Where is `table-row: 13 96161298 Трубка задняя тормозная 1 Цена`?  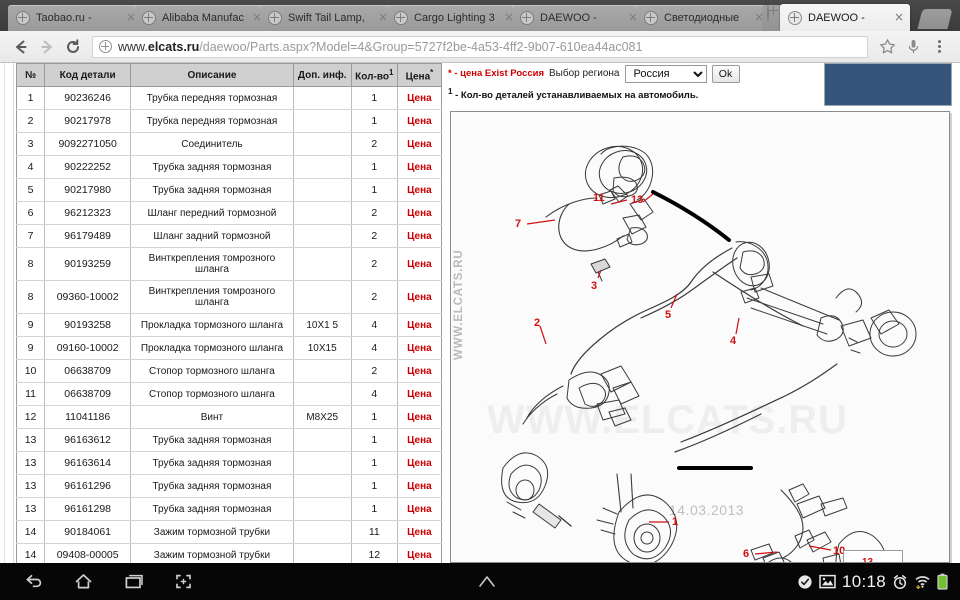
table-row: 13 96161298 Трубка задняя тормозная 1 Цена is located at coordinates (229, 509).